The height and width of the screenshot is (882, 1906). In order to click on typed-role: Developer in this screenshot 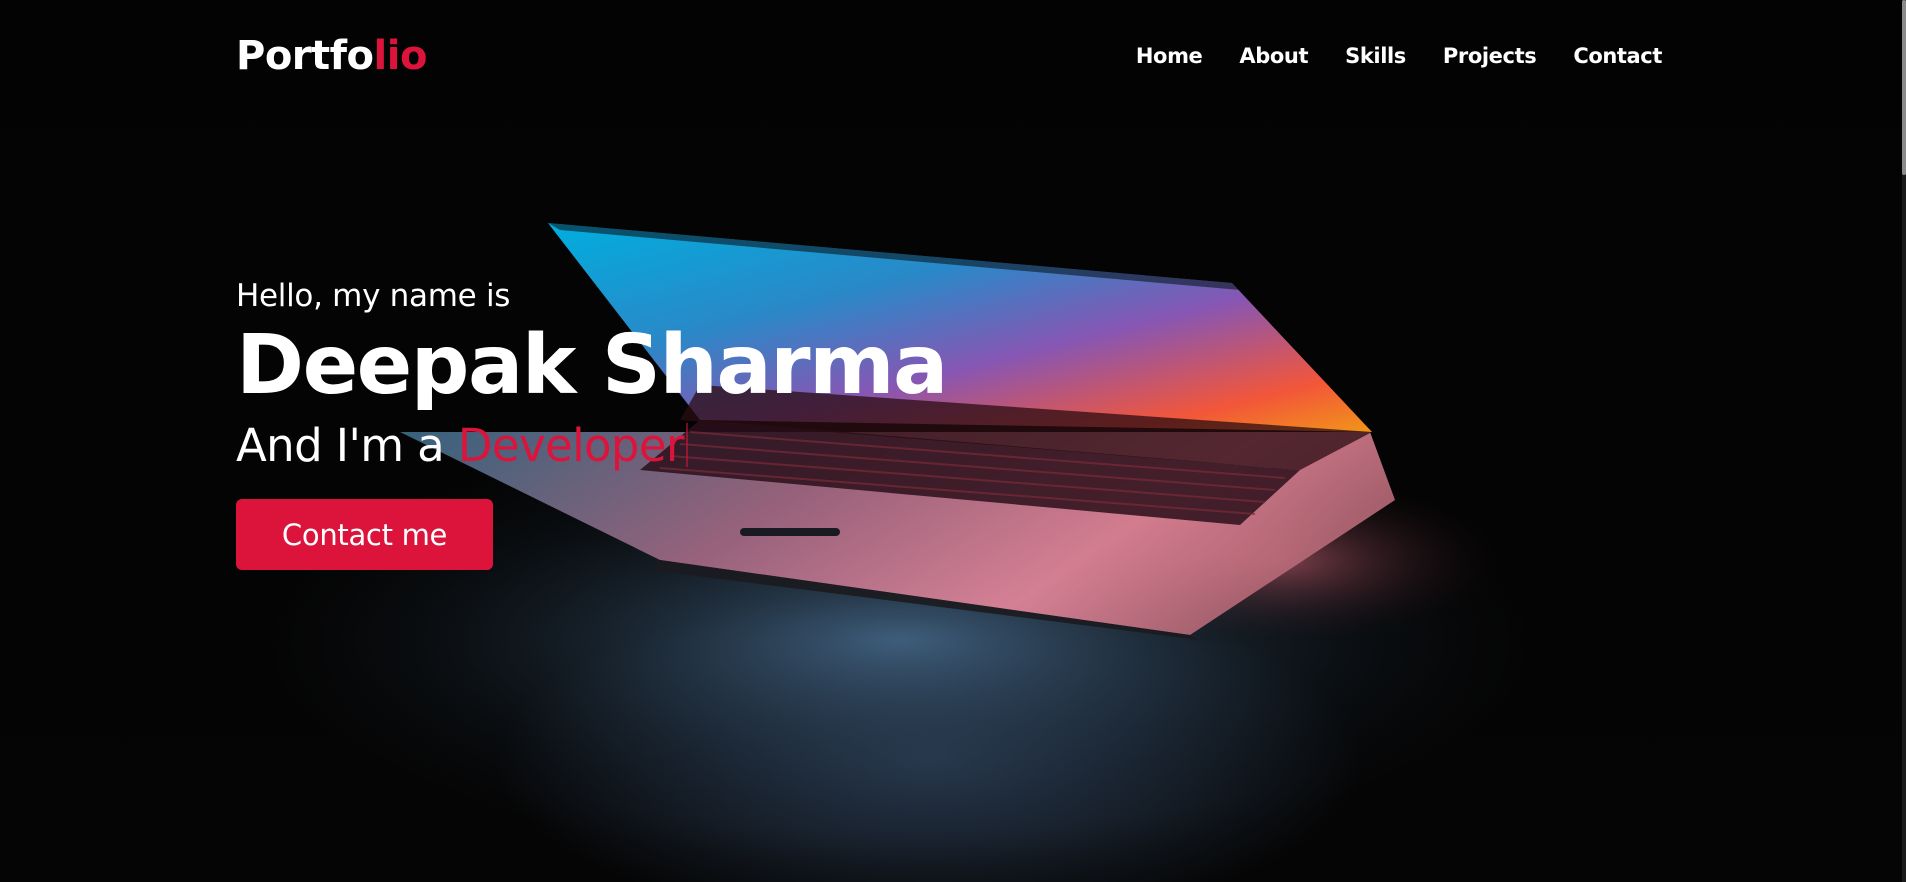, I will do `click(571, 445)`.